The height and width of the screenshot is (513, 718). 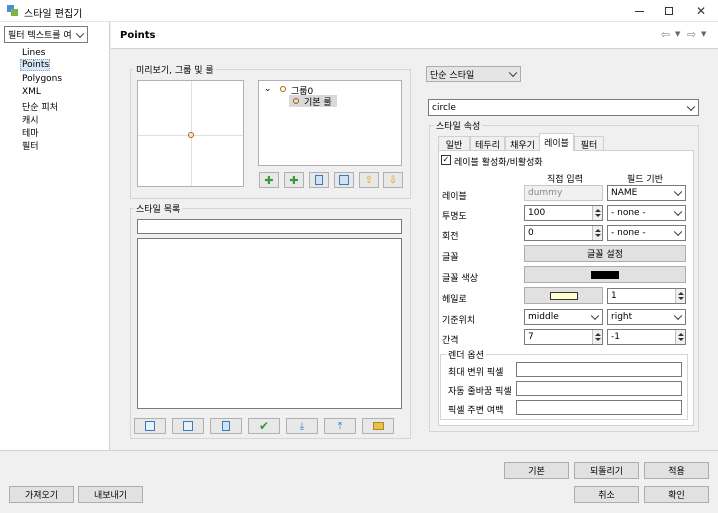 What do you see at coordinates (563, 337) in the screenshot?
I see `spacing-x-input: 7` at bounding box center [563, 337].